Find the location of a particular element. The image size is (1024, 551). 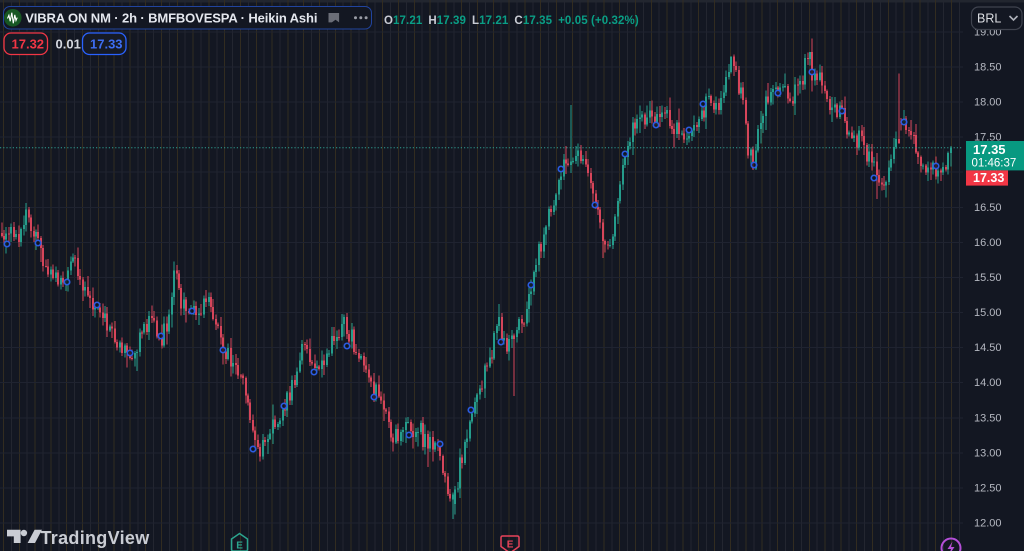

svg-text: 18.00 is located at coordinates (988, 103).